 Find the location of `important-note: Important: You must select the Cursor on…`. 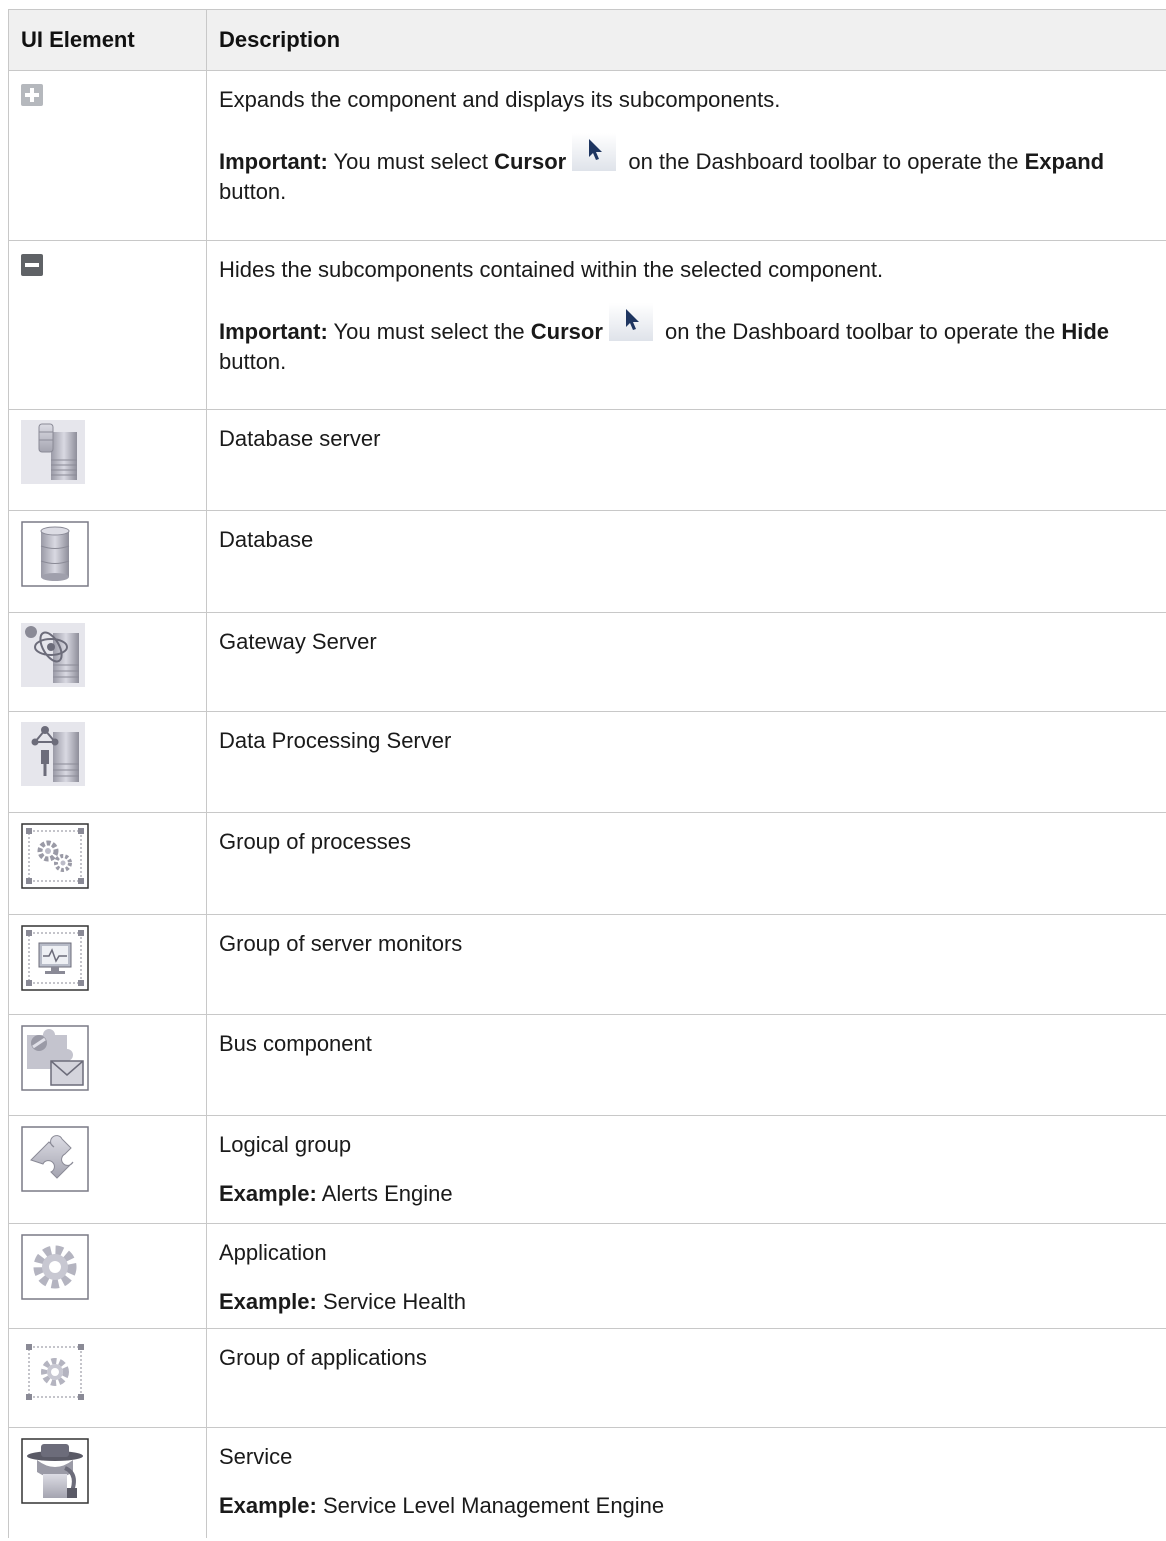

important-note: Important: You must select the Cursor on… is located at coordinates (689, 339).